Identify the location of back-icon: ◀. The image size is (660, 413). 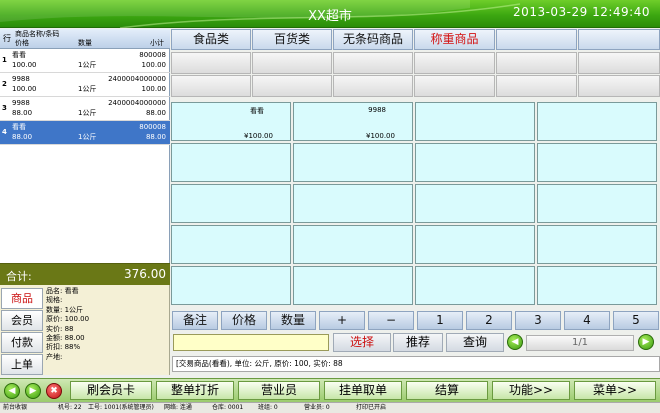
(12, 391).